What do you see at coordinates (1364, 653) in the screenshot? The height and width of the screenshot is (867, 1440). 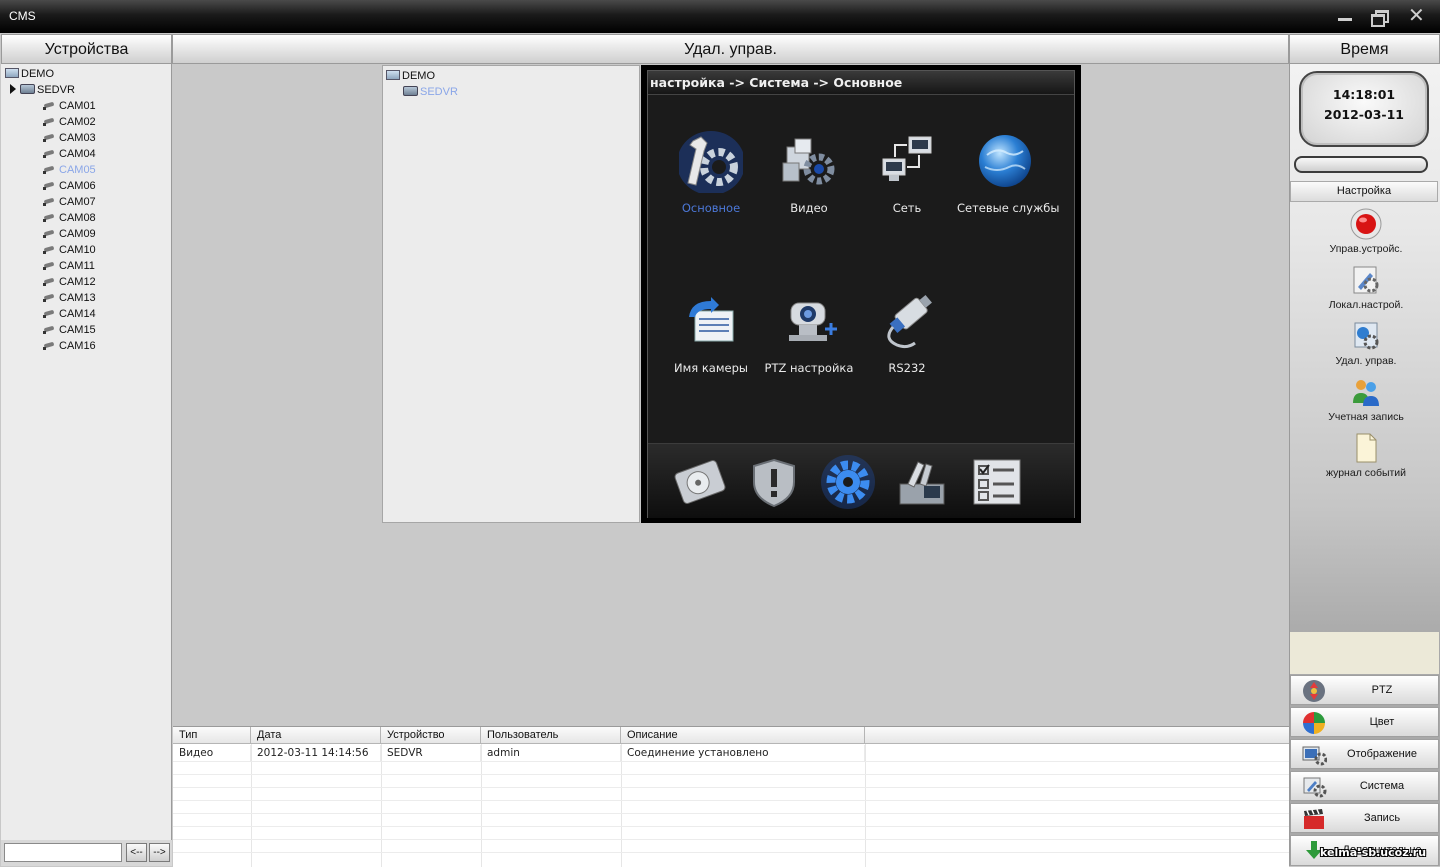 I see `right-panel-spacer` at bounding box center [1364, 653].